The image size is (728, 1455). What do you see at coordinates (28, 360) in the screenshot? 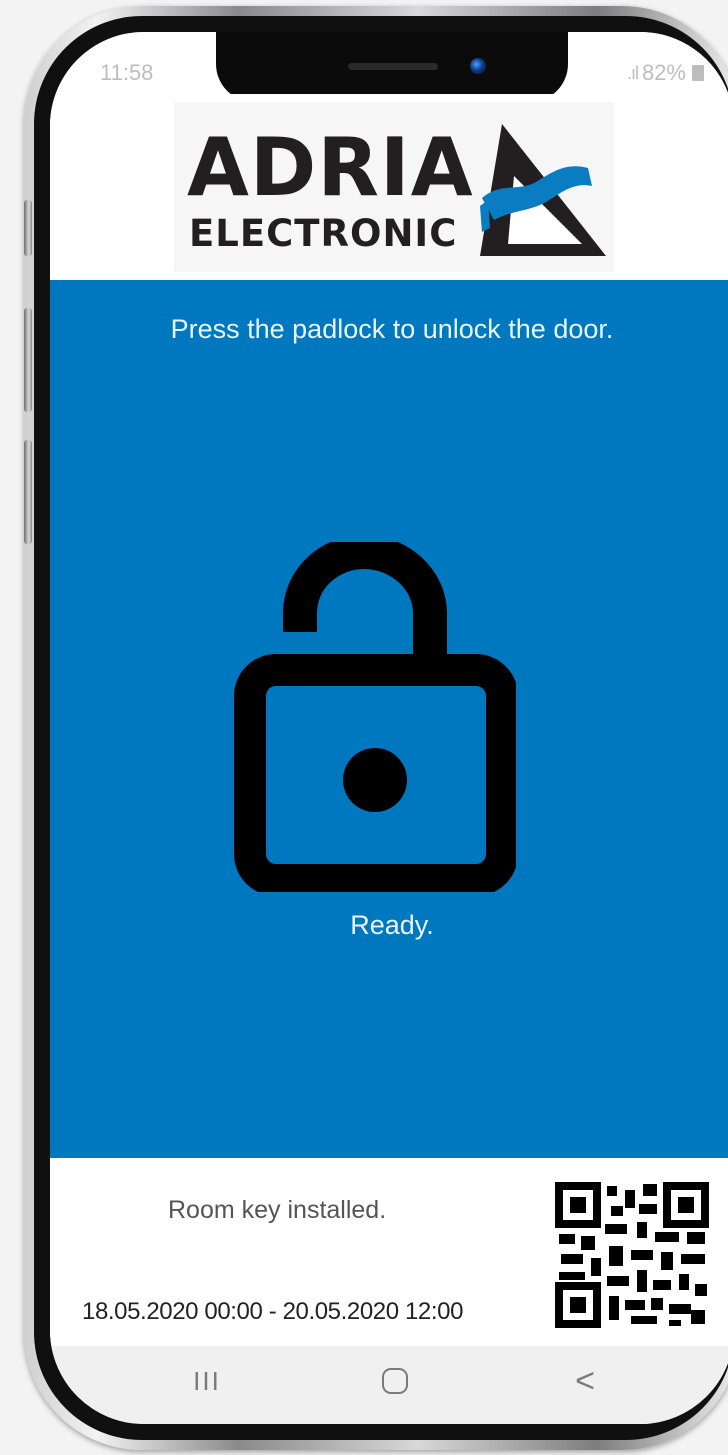
I see `volume-up-button` at bounding box center [28, 360].